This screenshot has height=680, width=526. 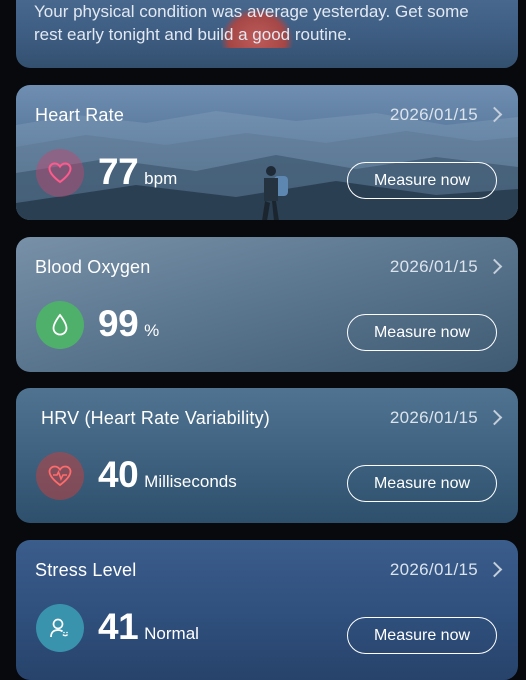 What do you see at coordinates (156, 418) in the screenshot?
I see `card-title: HRV (Heart Rate Variability)` at bounding box center [156, 418].